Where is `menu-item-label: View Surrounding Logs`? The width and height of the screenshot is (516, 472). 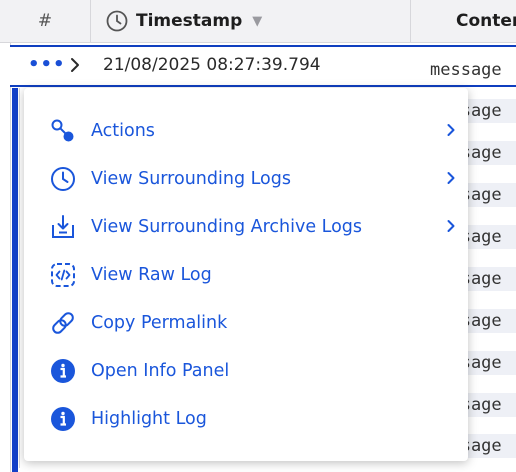
menu-item-label: View Surrounding Logs is located at coordinates (191, 179).